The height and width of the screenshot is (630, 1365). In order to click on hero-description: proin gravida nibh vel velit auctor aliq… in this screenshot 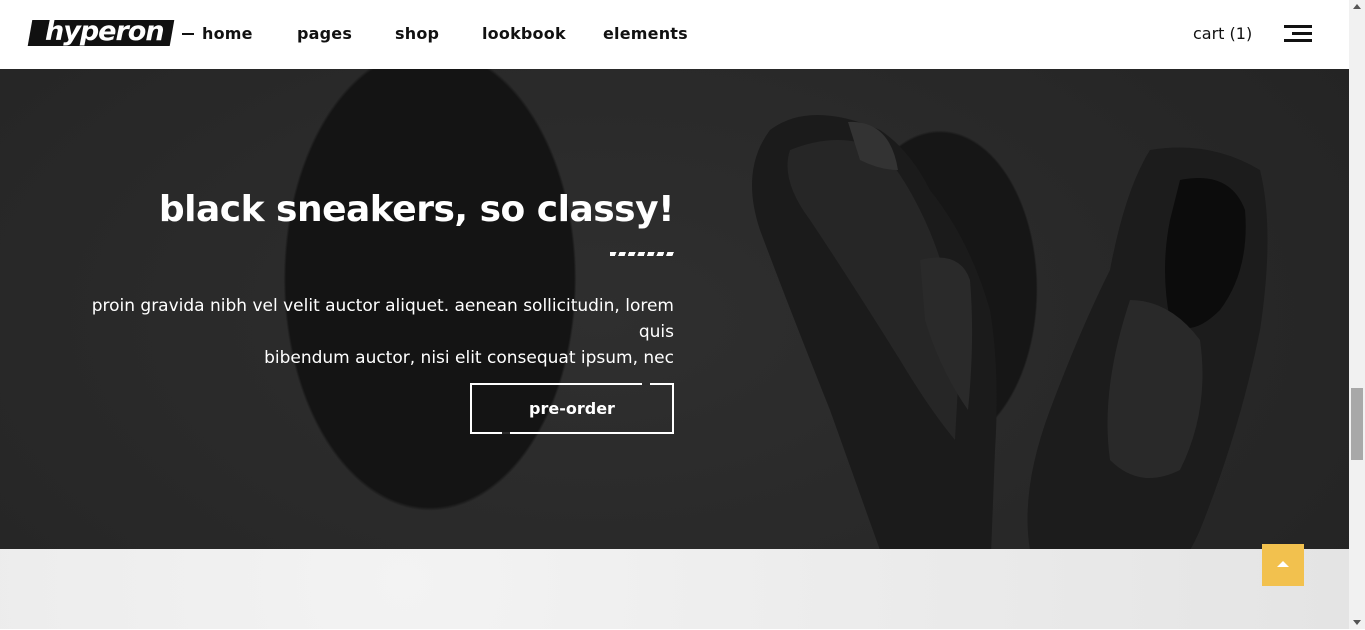, I will do `click(364, 332)`.